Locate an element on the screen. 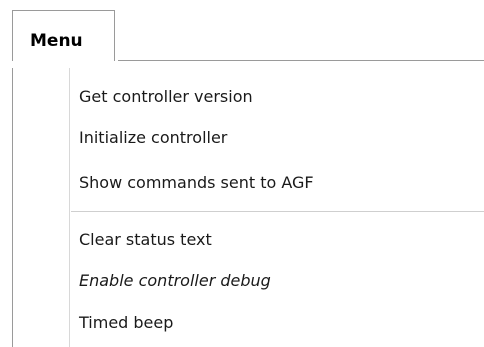 Image resolution: width=484 pixels, height=347 pixels. menu-item-timed-beep: Timed beep is located at coordinates (126, 323).